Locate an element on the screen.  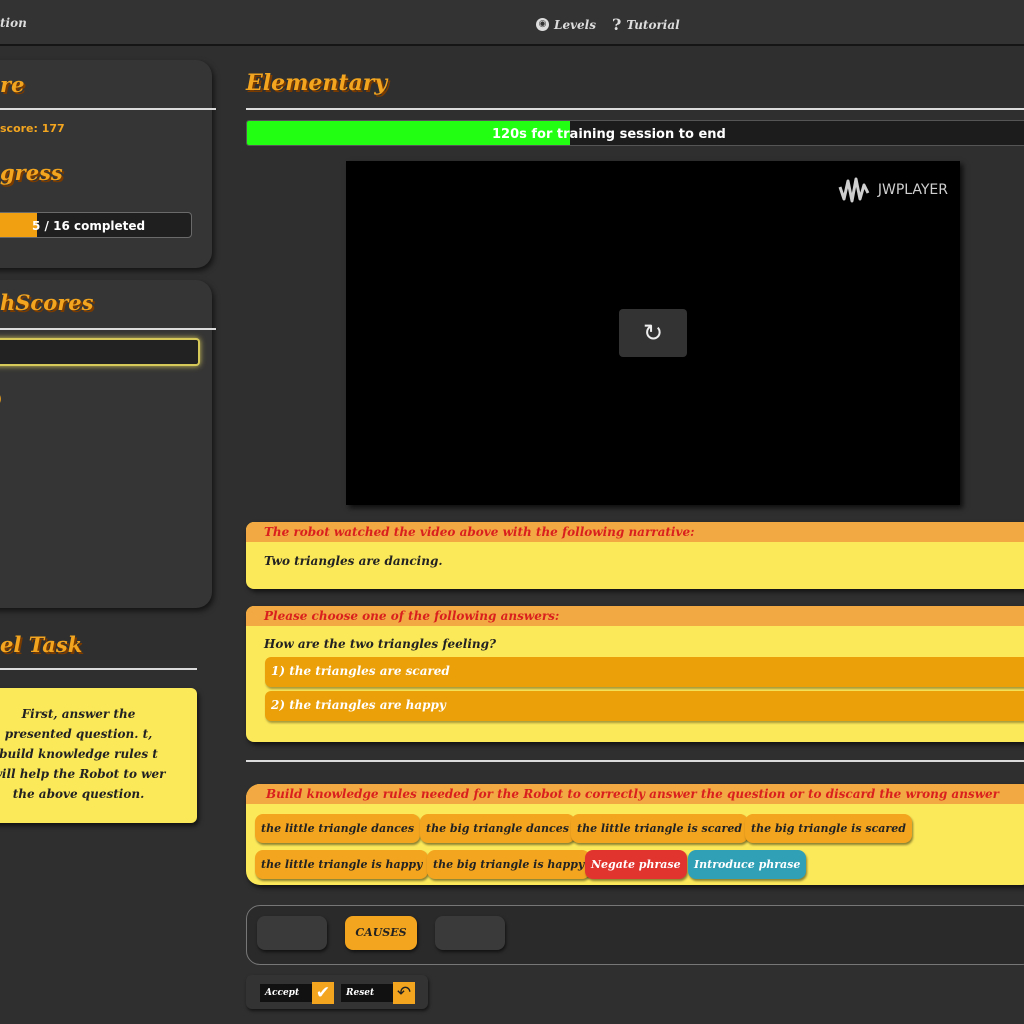
highscore-row: ) is located at coordinates (1, 399).